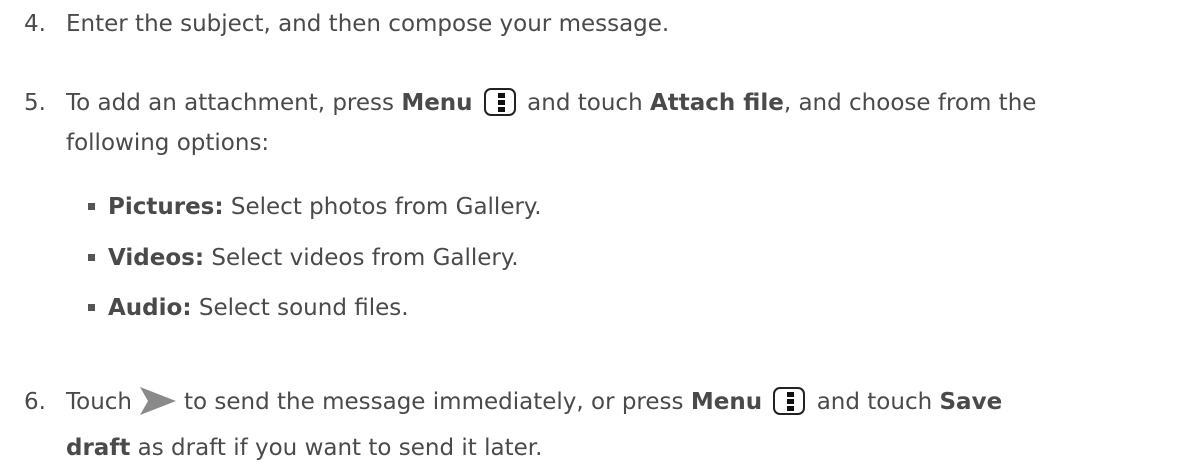  What do you see at coordinates (234, 103) in the screenshot?
I see `text-run: To add an attachment, press` at bounding box center [234, 103].